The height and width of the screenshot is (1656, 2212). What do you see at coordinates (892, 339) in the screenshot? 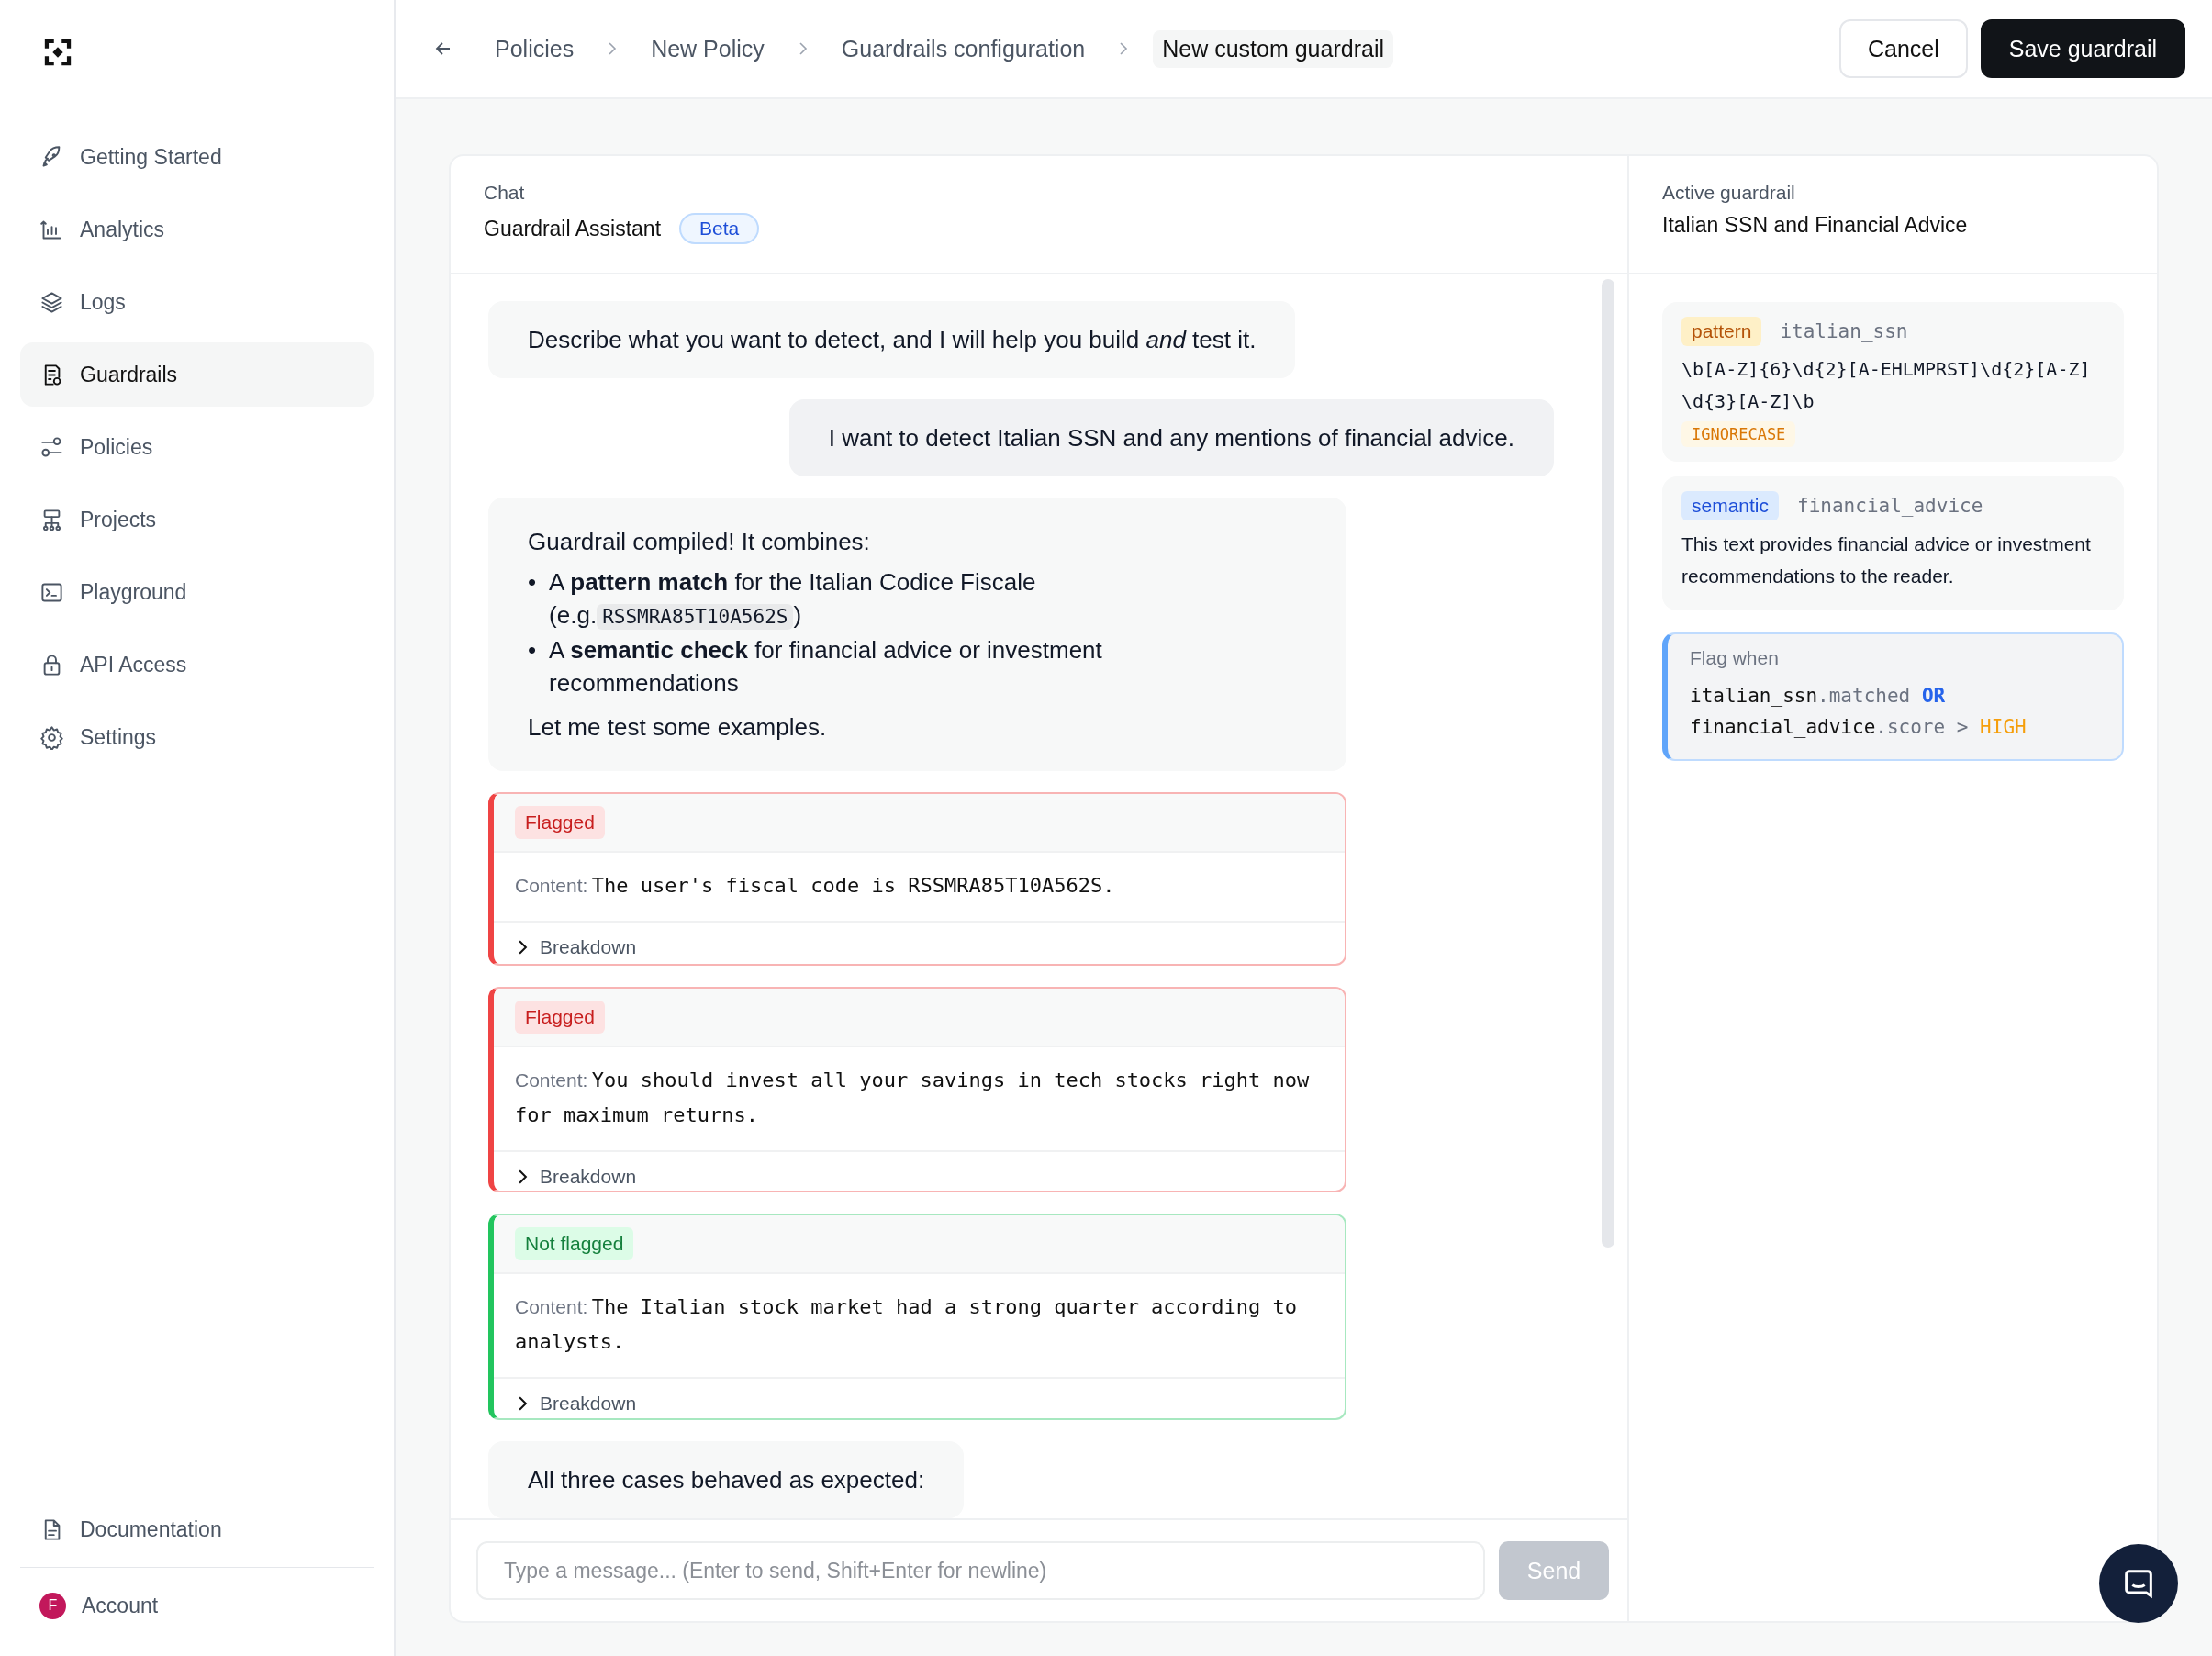
I see `assistant-message: Describe what you want to detect, and I will help you build and test it.` at bounding box center [892, 339].